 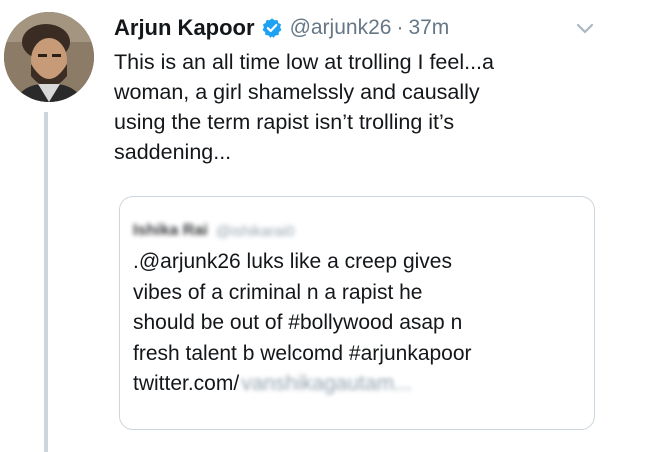 I want to click on display-name: Arjun Kapoor, so click(x=184, y=28).